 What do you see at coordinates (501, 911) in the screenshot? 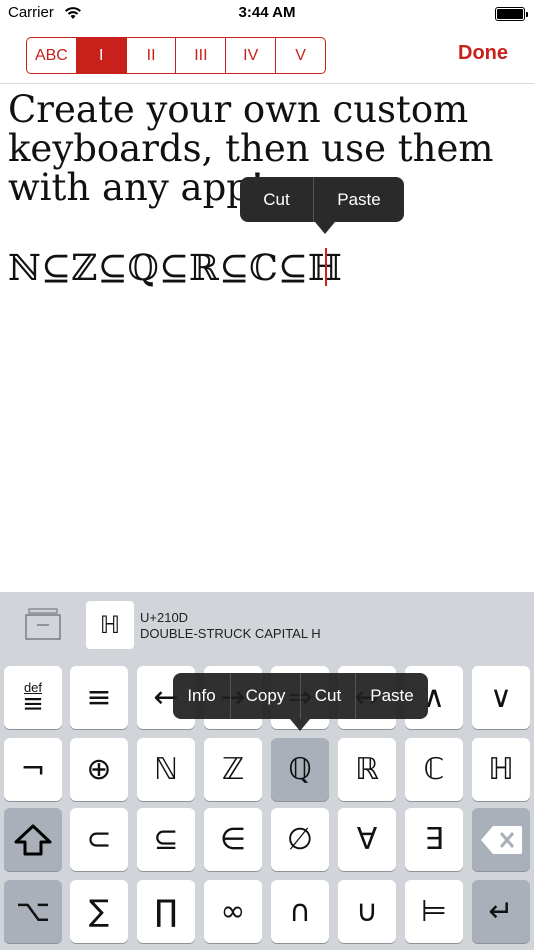
I see `return-key: ↵` at bounding box center [501, 911].